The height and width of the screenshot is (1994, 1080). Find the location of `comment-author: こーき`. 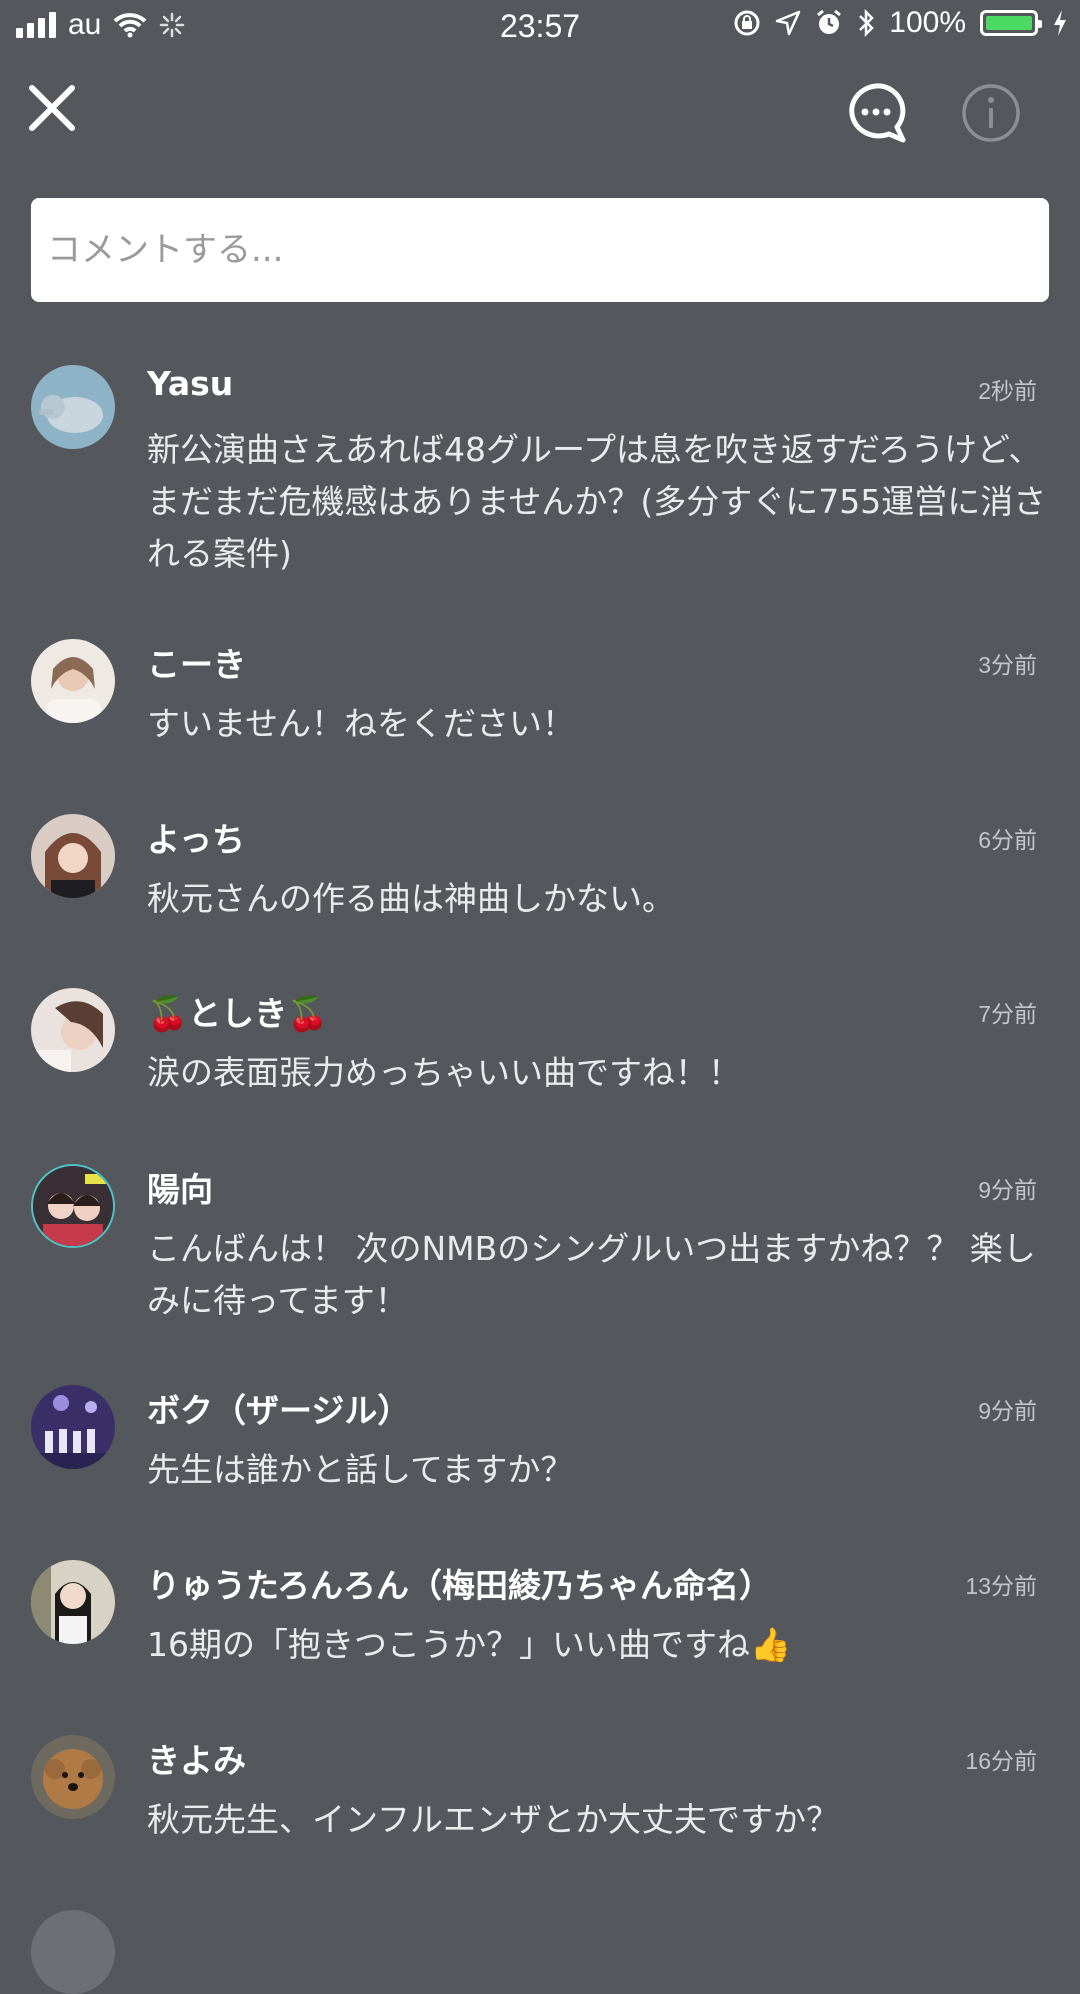

comment-author: こーき is located at coordinates (196, 664).